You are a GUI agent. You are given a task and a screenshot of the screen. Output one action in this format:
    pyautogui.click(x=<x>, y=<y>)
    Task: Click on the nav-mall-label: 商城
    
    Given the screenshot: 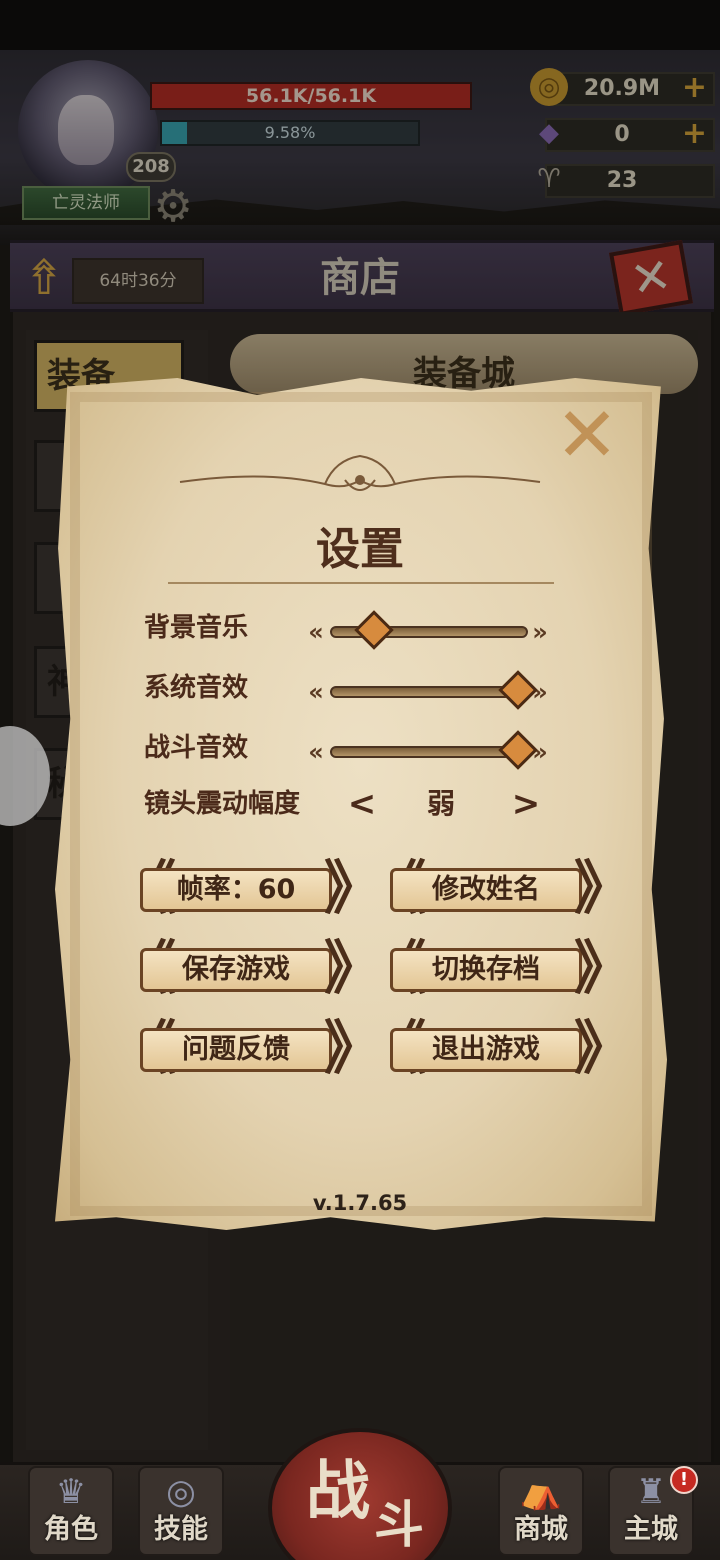 What is the action you would take?
    pyautogui.click(x=541, y=1529)
    